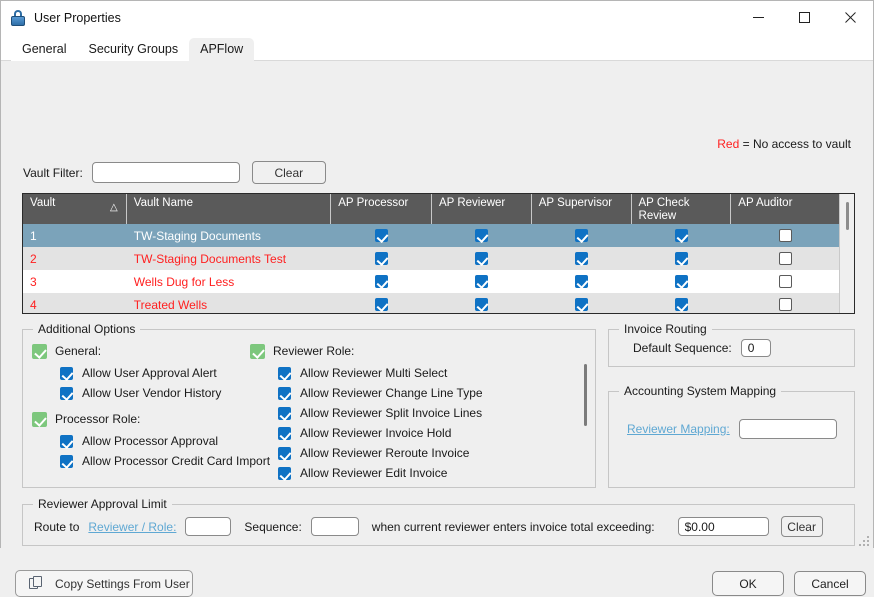 Image resolution: width=874 pixels, height=597 pixels. Describe the element at coordinates (864, 541) in the screenshot. I see `resize-grip` at that location.